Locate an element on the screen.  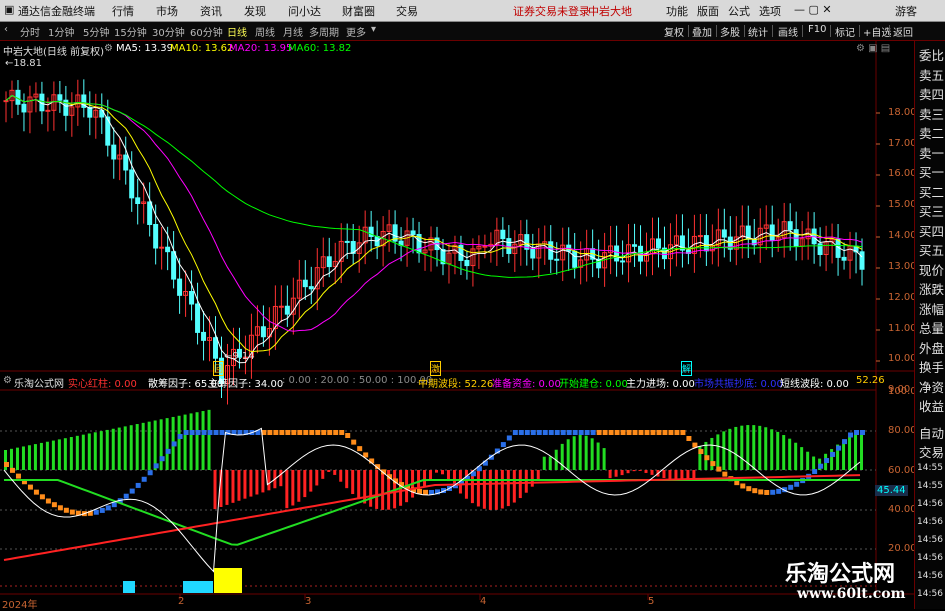
indicator-value: 主筹因子: 34.00 is located at coordinates (246, 384).